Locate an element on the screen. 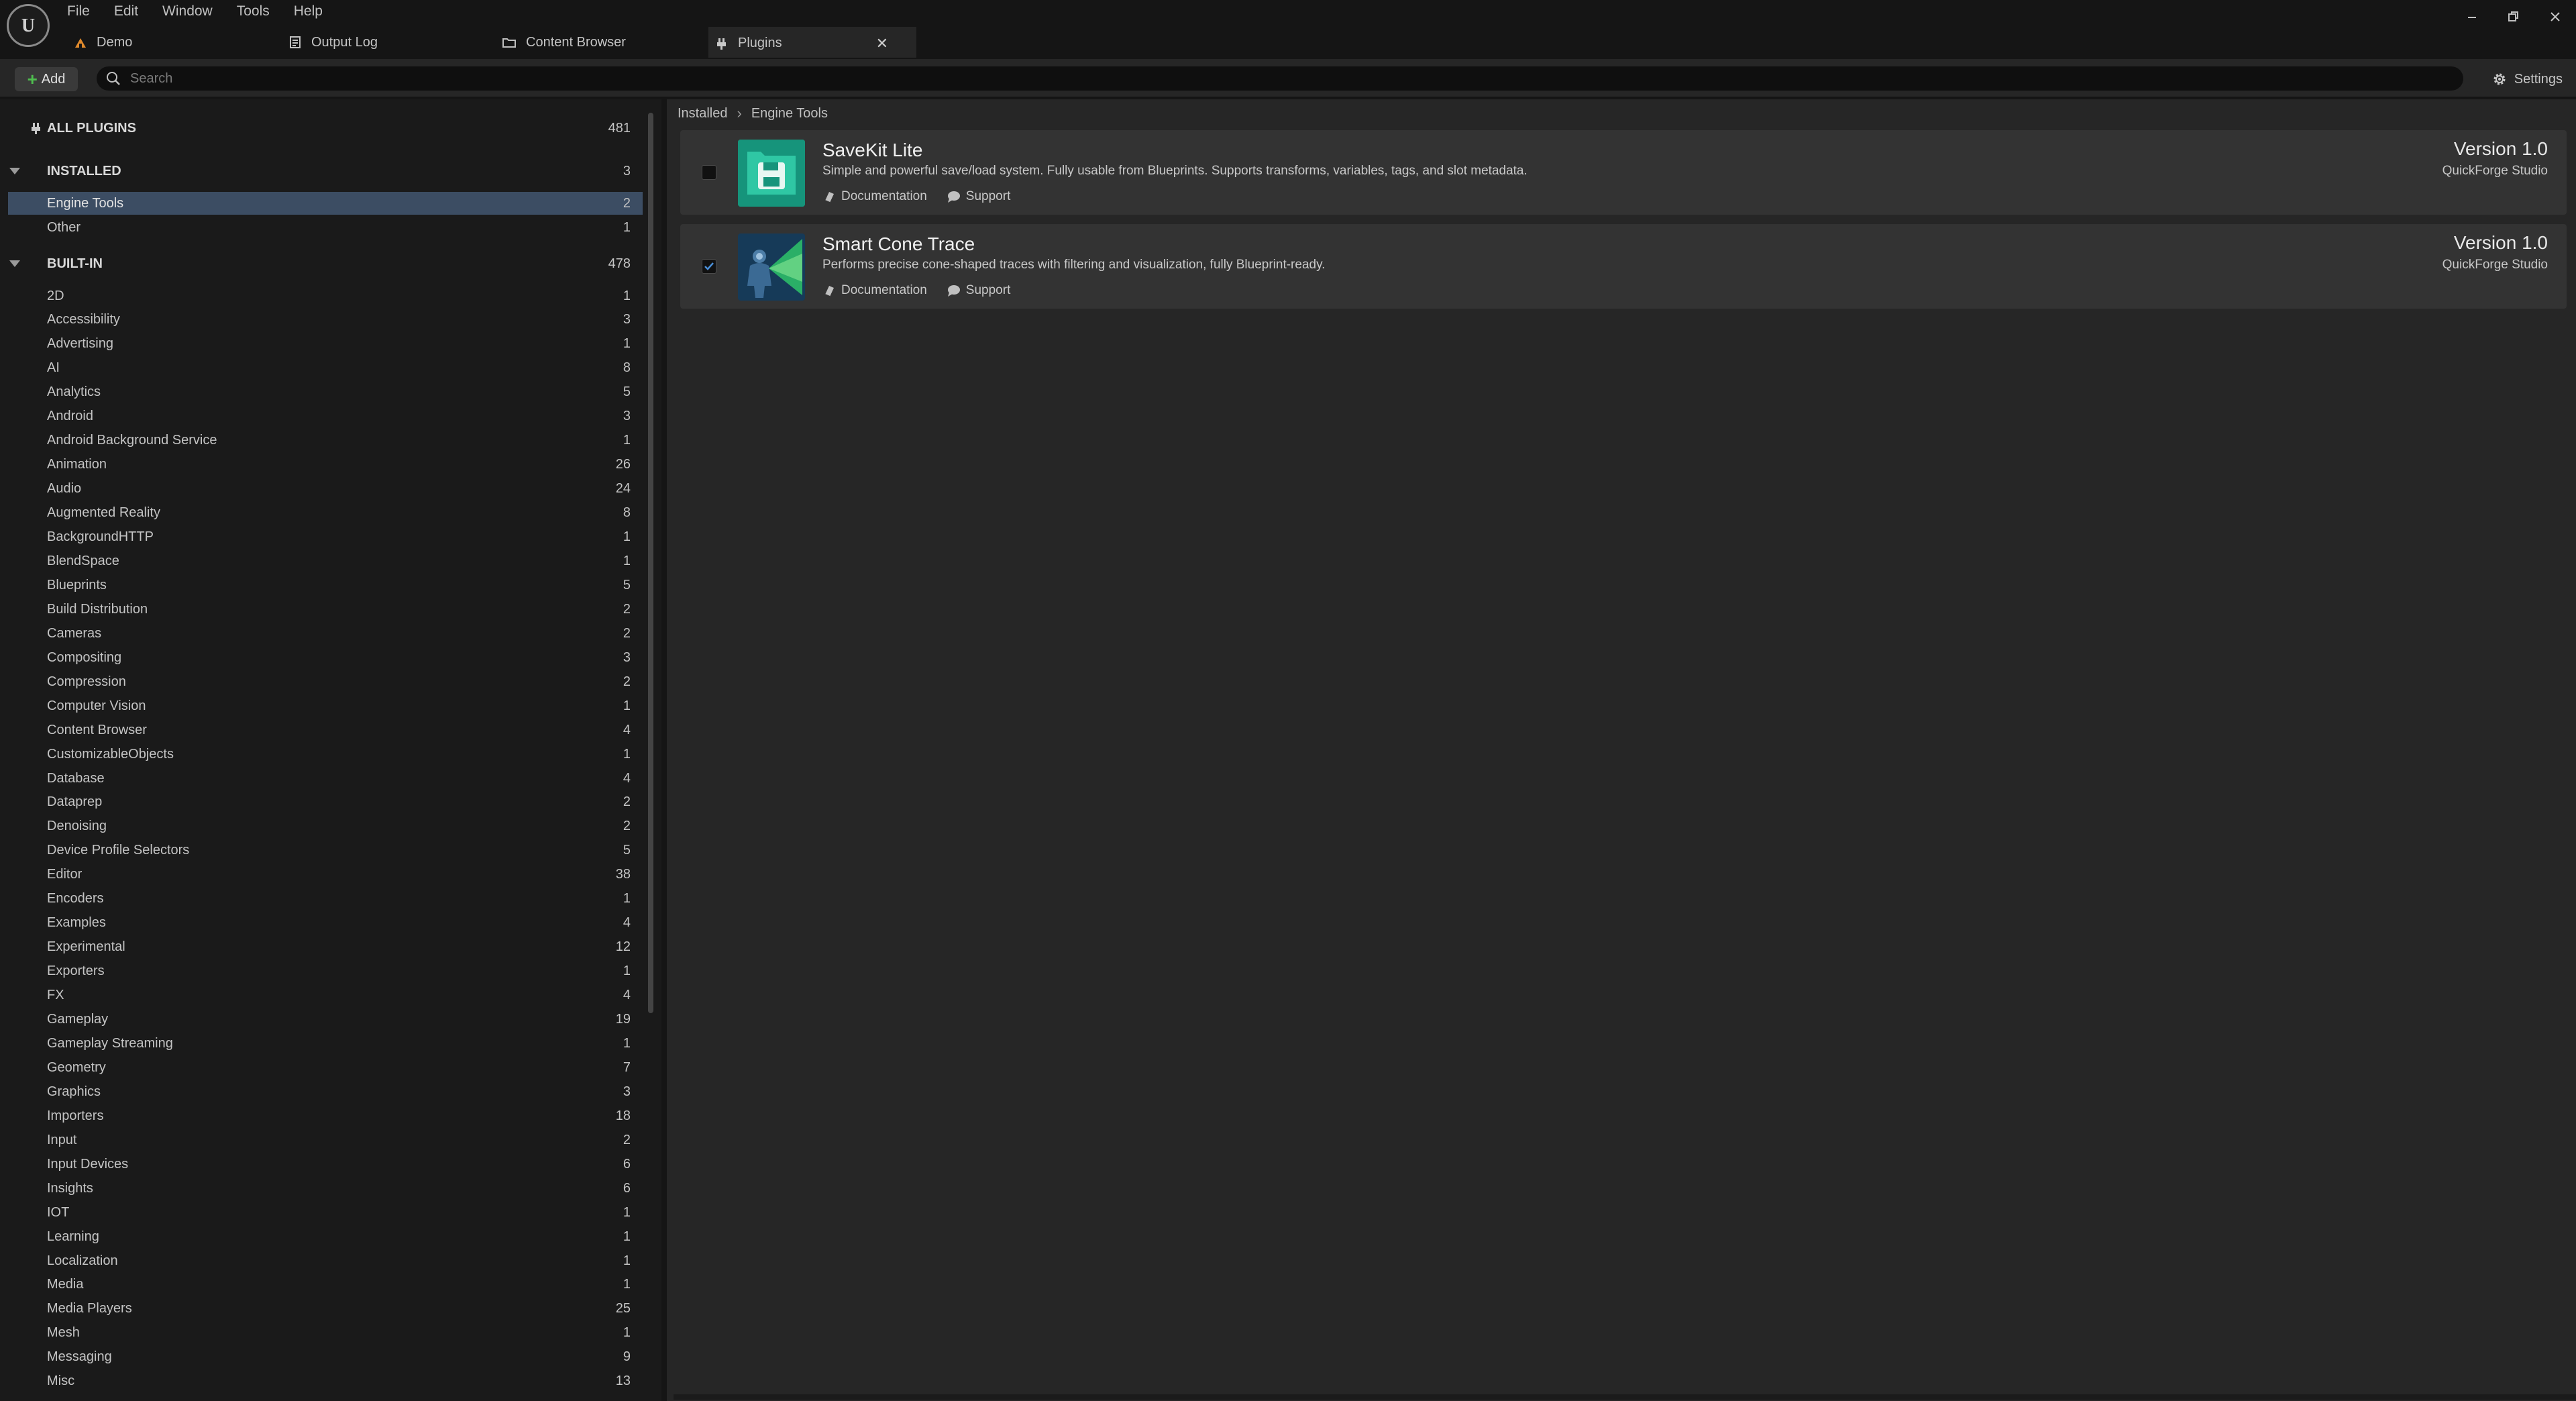 The image size is (2576, 1401). sidebar-item-cameras: Cameras 2 is located at coordinates (321, 634).